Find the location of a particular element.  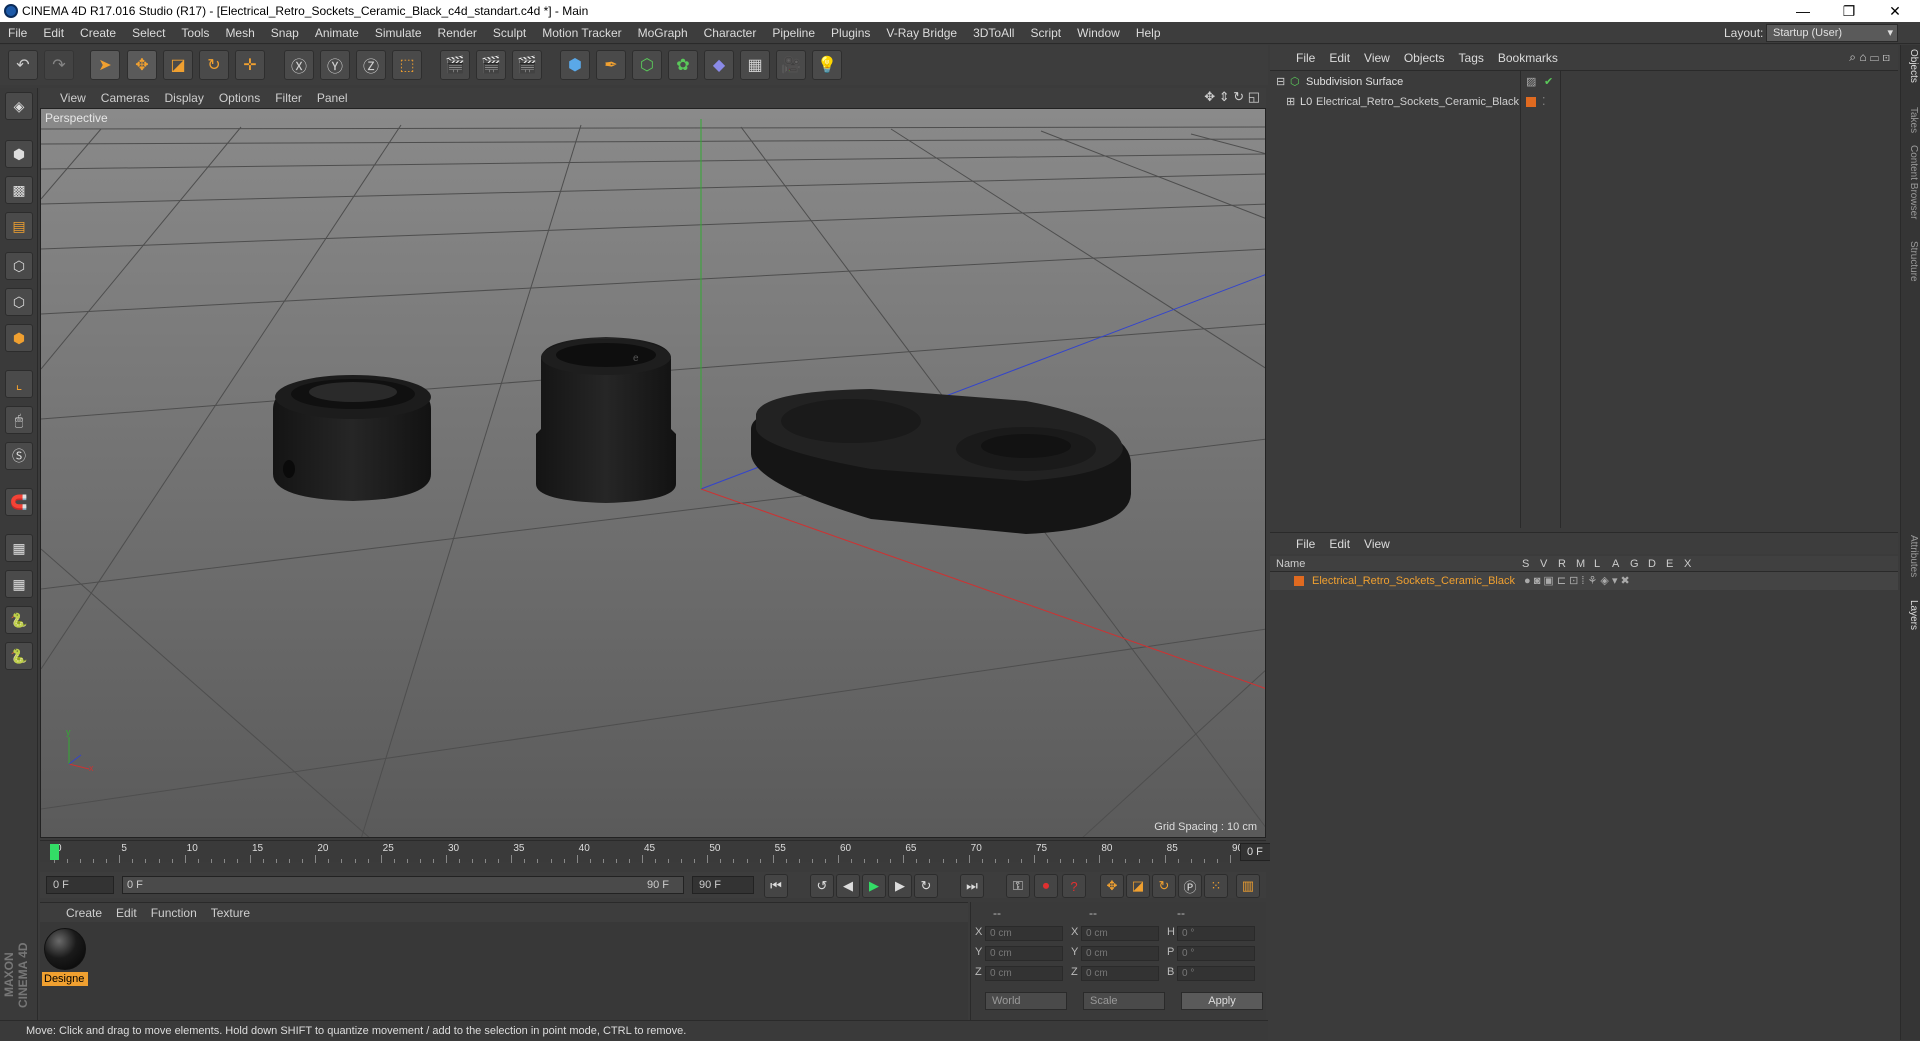

timeline-window-button: ▥ is located at coordinates (1248, 886).